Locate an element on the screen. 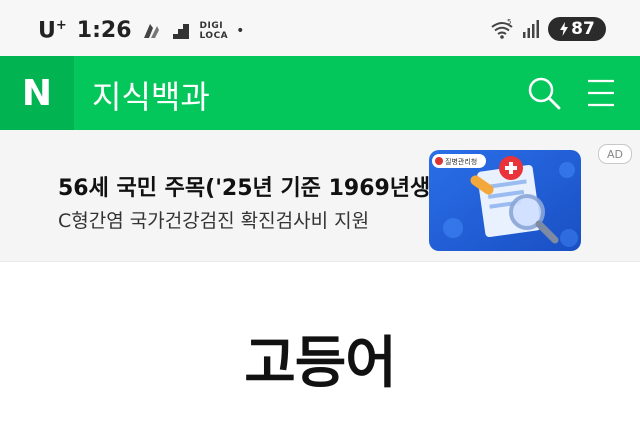 Image resolution: width=640 pixels, height=440 pixels. logo-letter: N is located at coordinates (37, 93).